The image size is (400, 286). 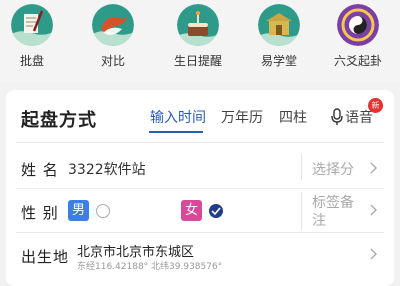 What do you see at coordinates (31, 61) in the screenshot?
I see `nav-item-label: 批盘` at bounding box center [31, 61].